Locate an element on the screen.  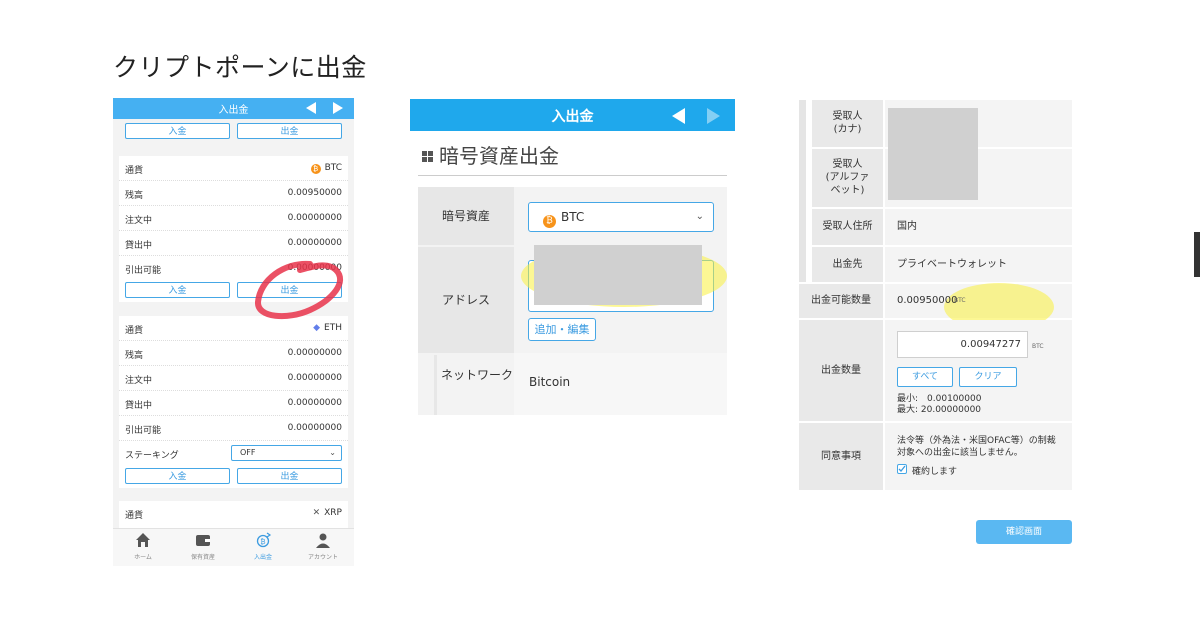
consent-label: 同意事項 is located at coordinates (841, 456).